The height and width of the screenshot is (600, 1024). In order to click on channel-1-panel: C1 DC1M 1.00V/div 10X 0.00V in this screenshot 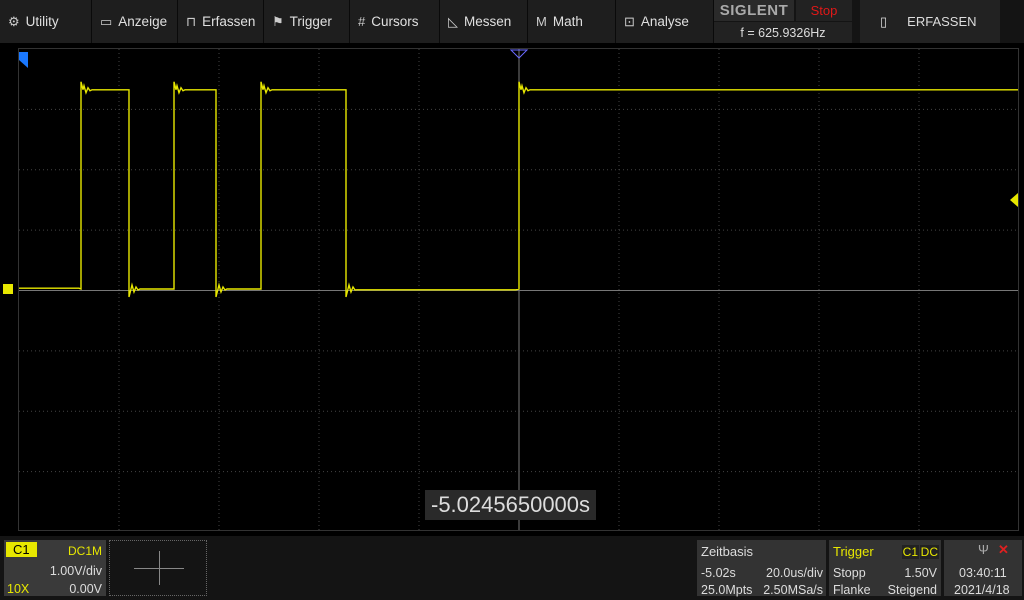, I will do `click(55, 568)`.